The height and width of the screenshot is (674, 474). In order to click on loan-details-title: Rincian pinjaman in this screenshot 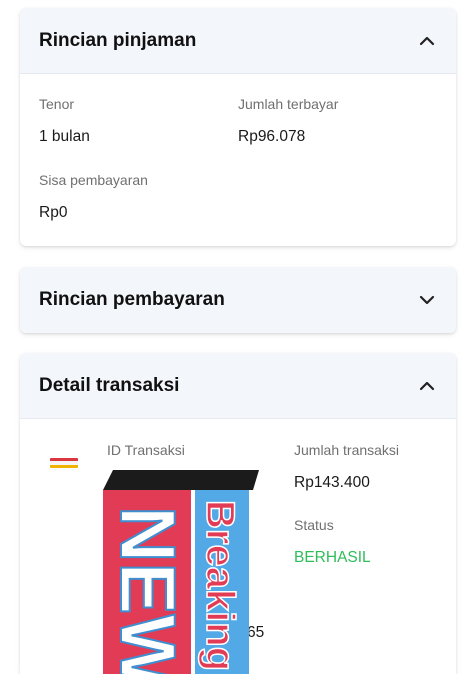, I will do `click(118, 40)`.